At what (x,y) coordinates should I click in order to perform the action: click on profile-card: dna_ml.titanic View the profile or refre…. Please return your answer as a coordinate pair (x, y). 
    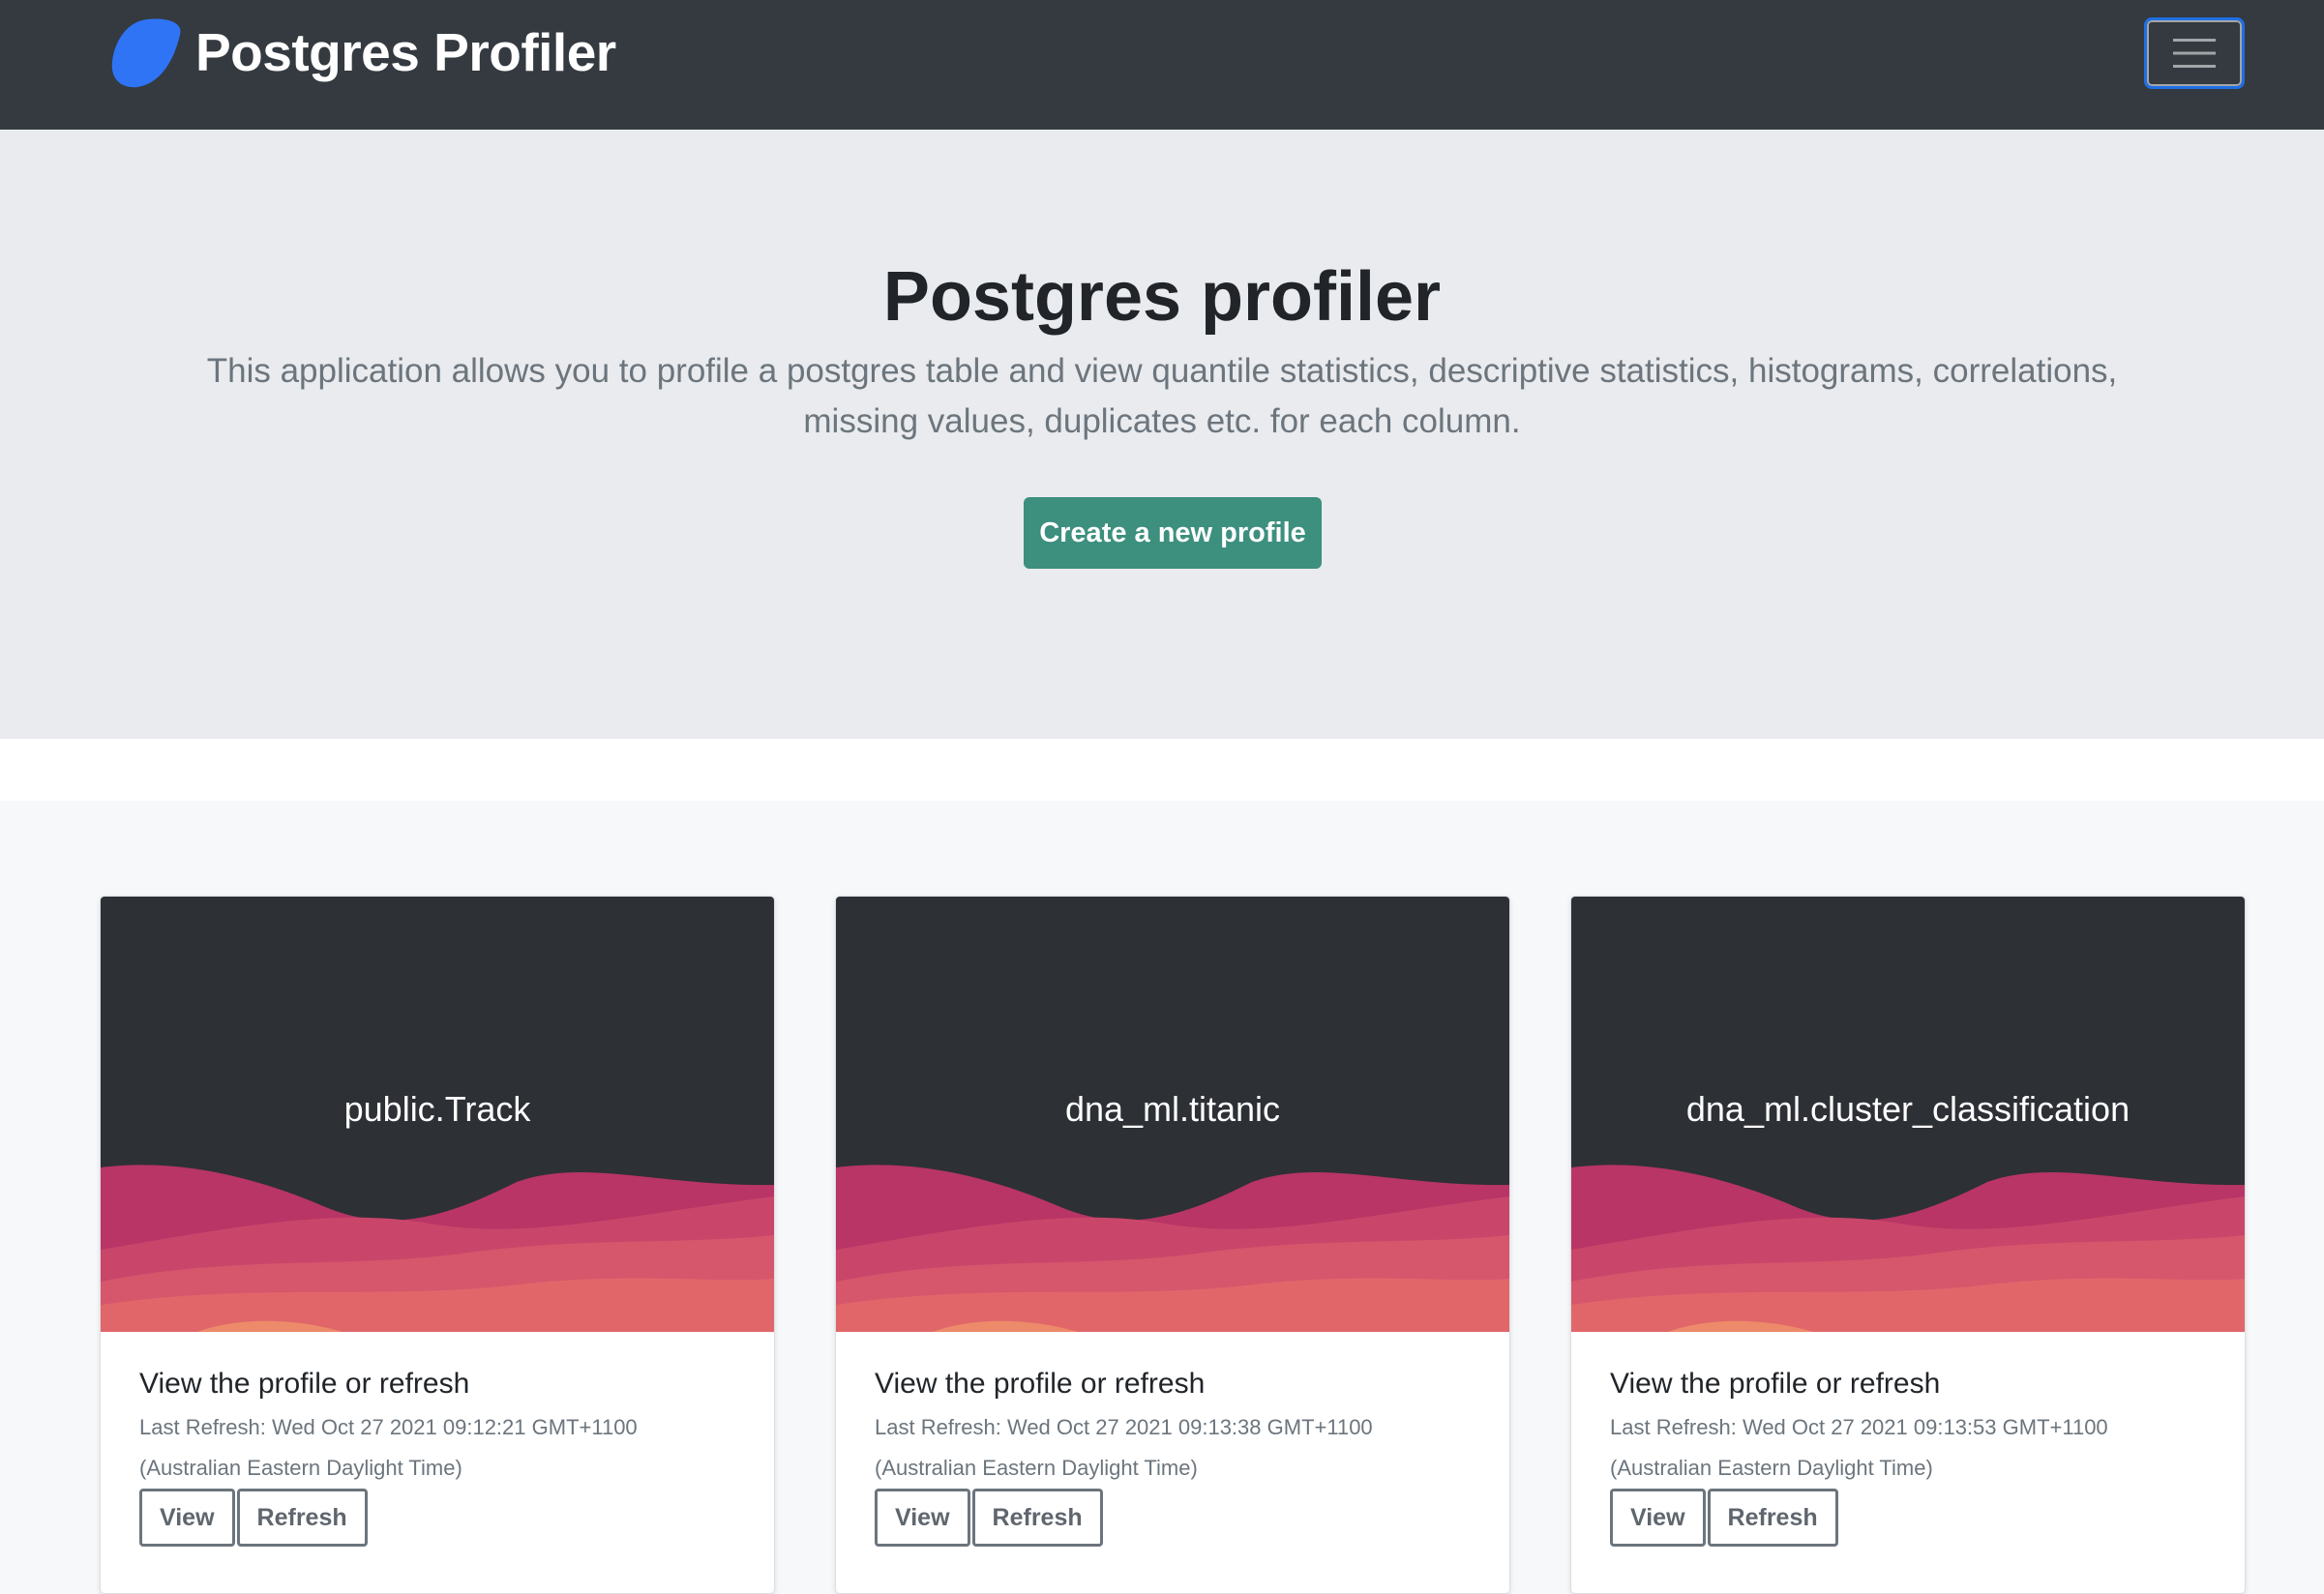
    Looking at the image, I should click on (1172, 1245).